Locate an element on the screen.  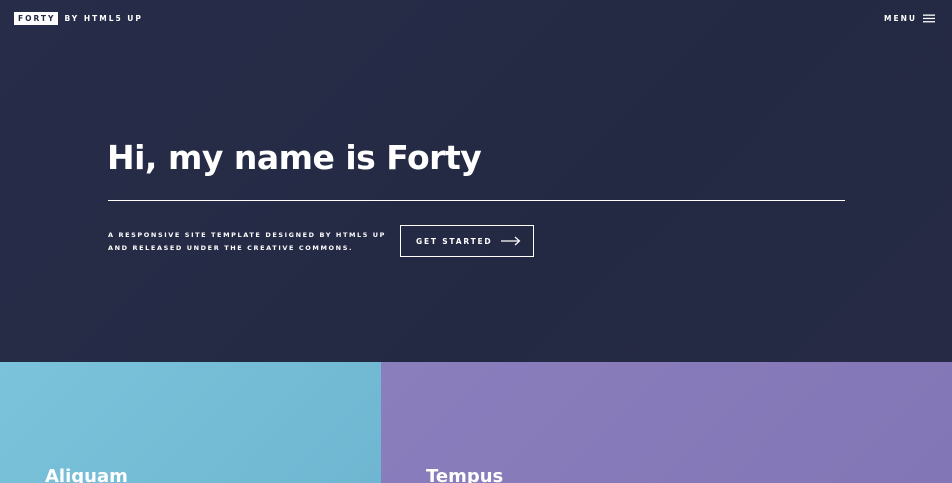
get-started-button: GET STARTED is located at coordinates (467, 241).